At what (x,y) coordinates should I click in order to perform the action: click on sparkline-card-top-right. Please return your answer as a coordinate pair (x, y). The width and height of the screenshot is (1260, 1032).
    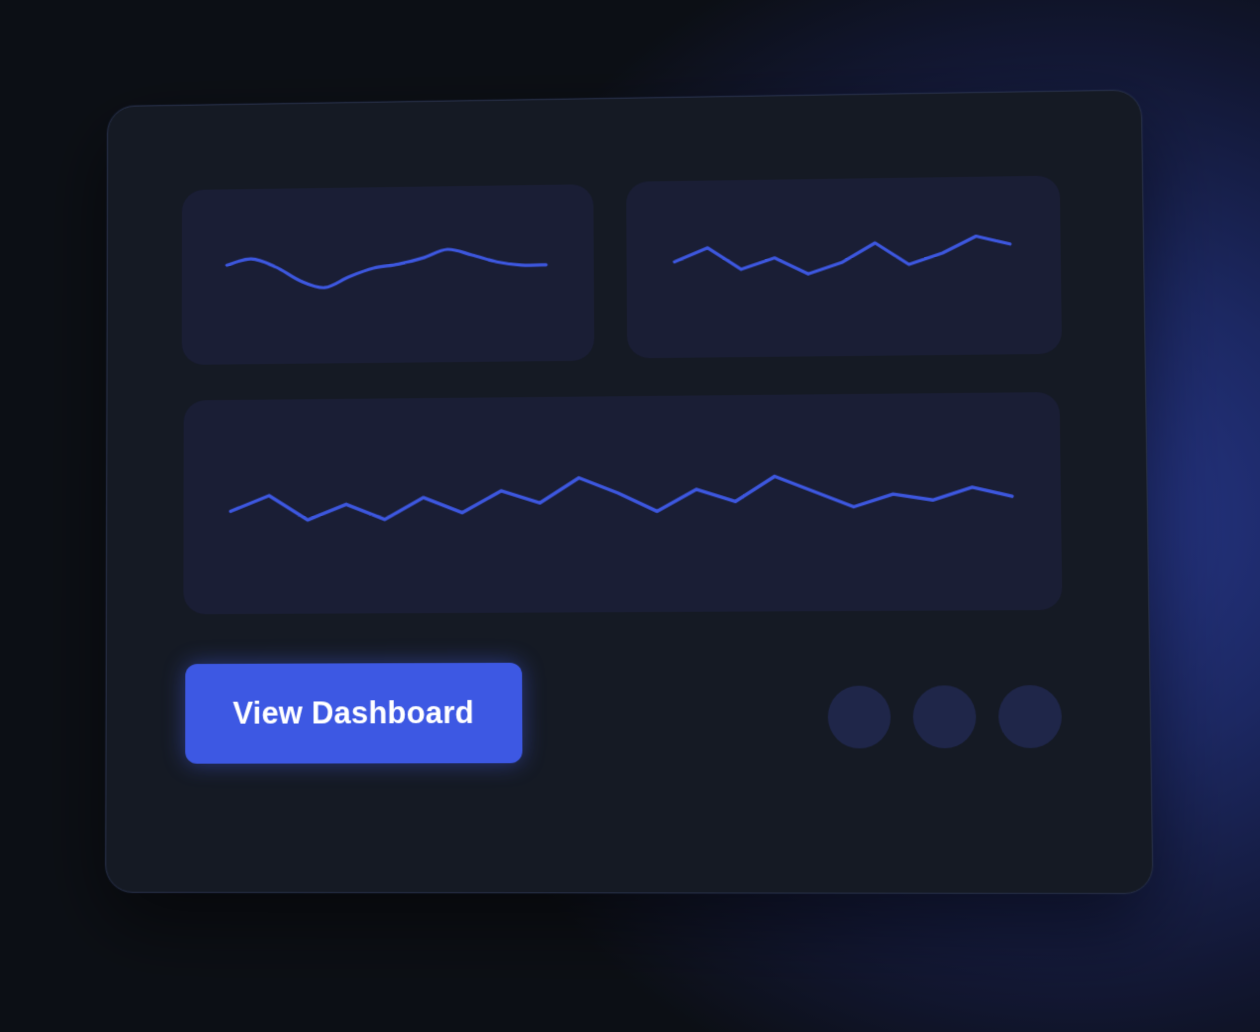
    Looking at the image, I should click on (844, 267).